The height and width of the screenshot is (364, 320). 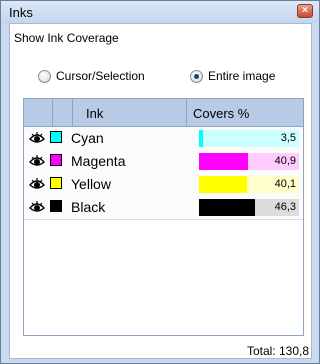 What do you see at coordinates (277, 351) in the screenshot?
I see `total-coverage: Total: 130,8` at bounding box center [277, 351].